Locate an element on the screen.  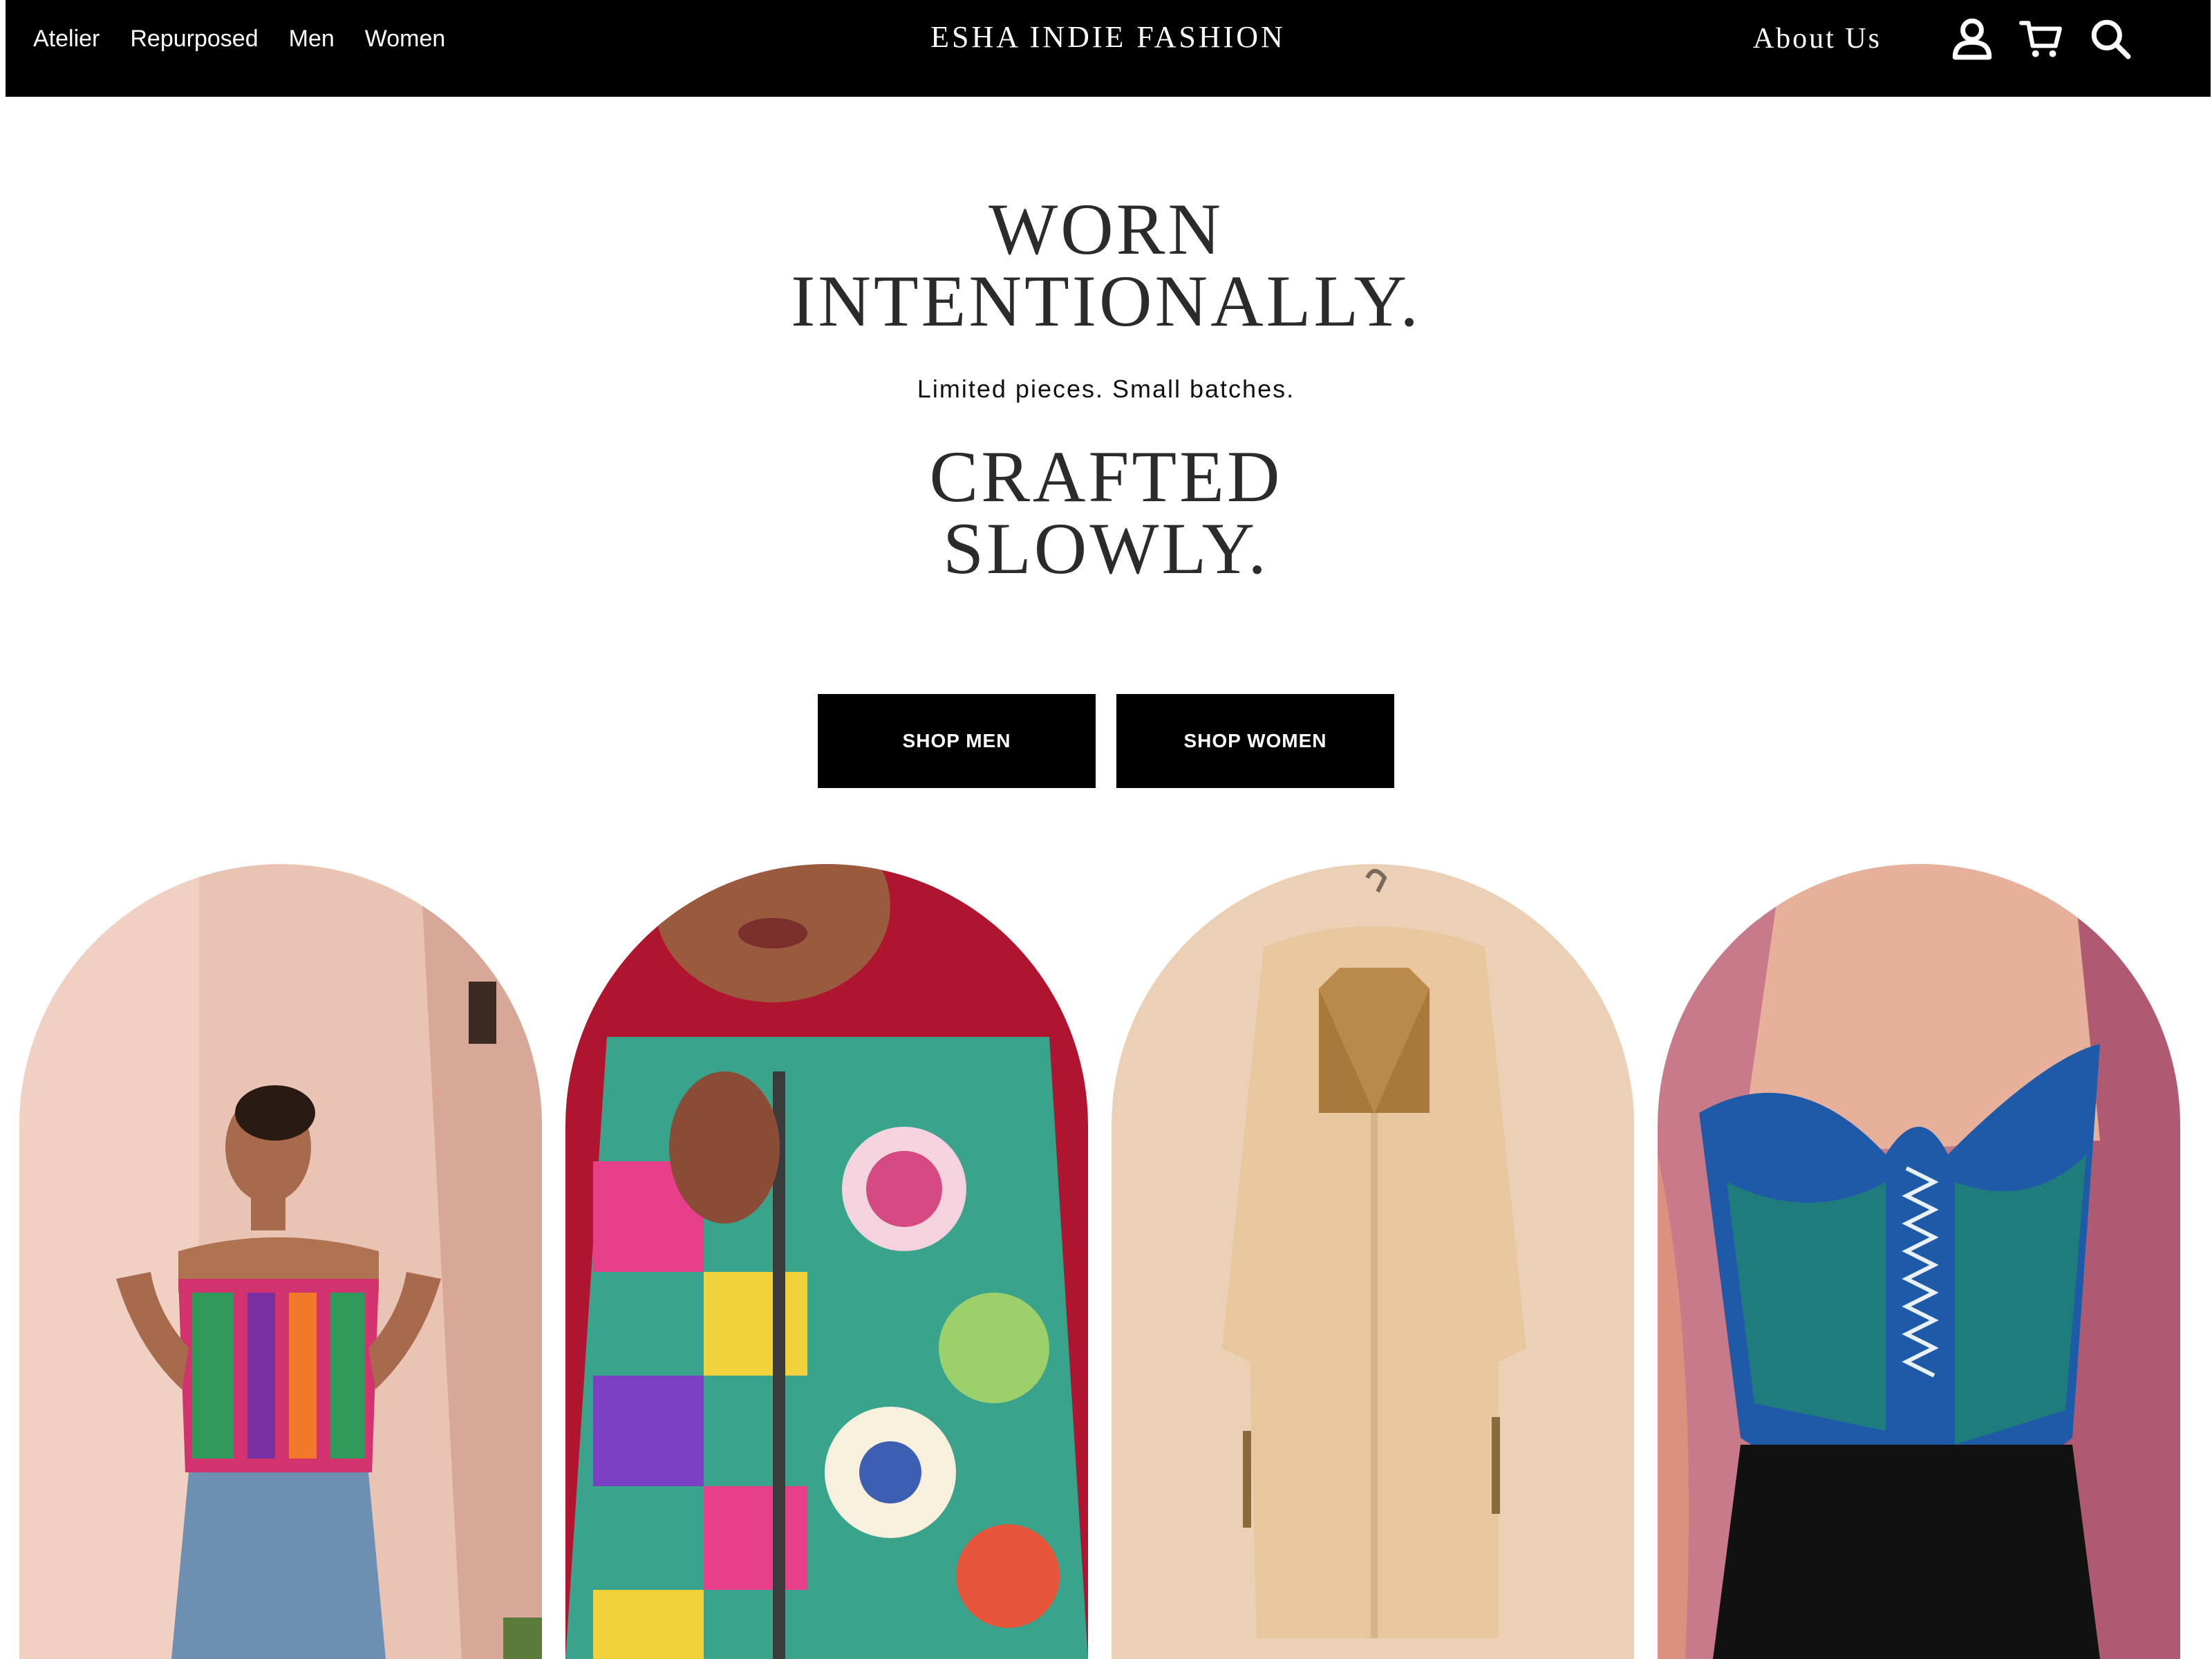
nav-link-repurposed: Repurposed is located at coordinates (194, 40).